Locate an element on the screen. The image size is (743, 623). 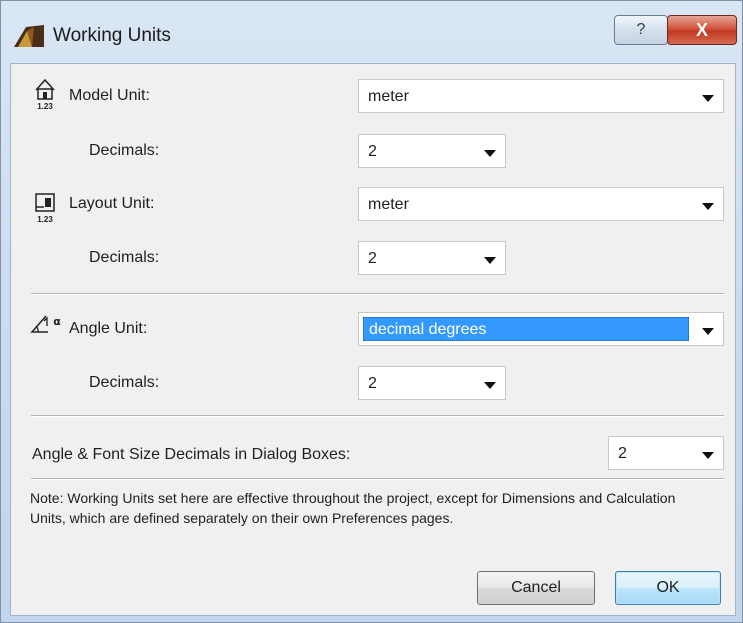
dialog-decimals-value: 2 is located at coordinates (622, 453).